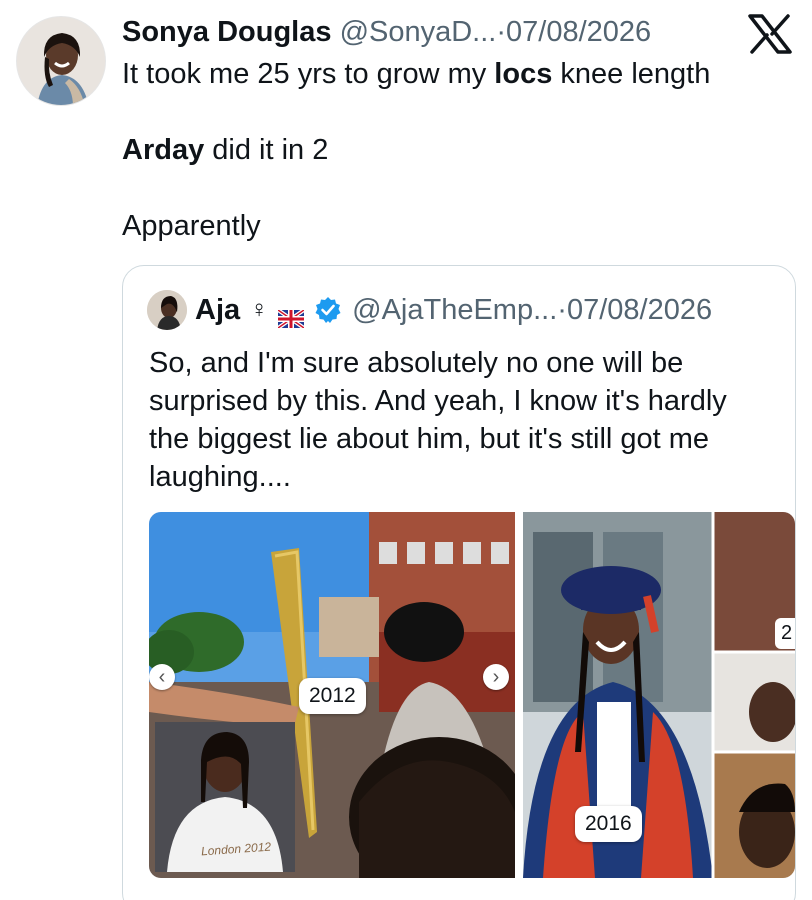  Describe the element at coordinates (162, 677) in the screenshot. I see `chevron-left-icon: ‹` at that location.